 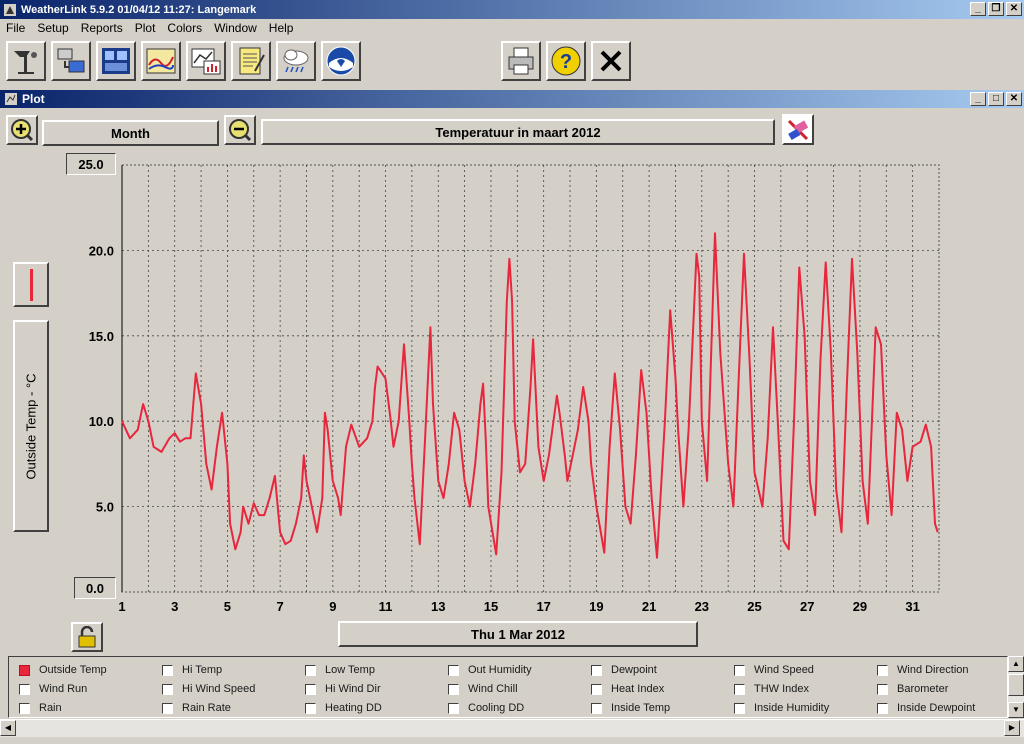 I want to click on legend-item: Inside Temp, so click(x=630, y=708).